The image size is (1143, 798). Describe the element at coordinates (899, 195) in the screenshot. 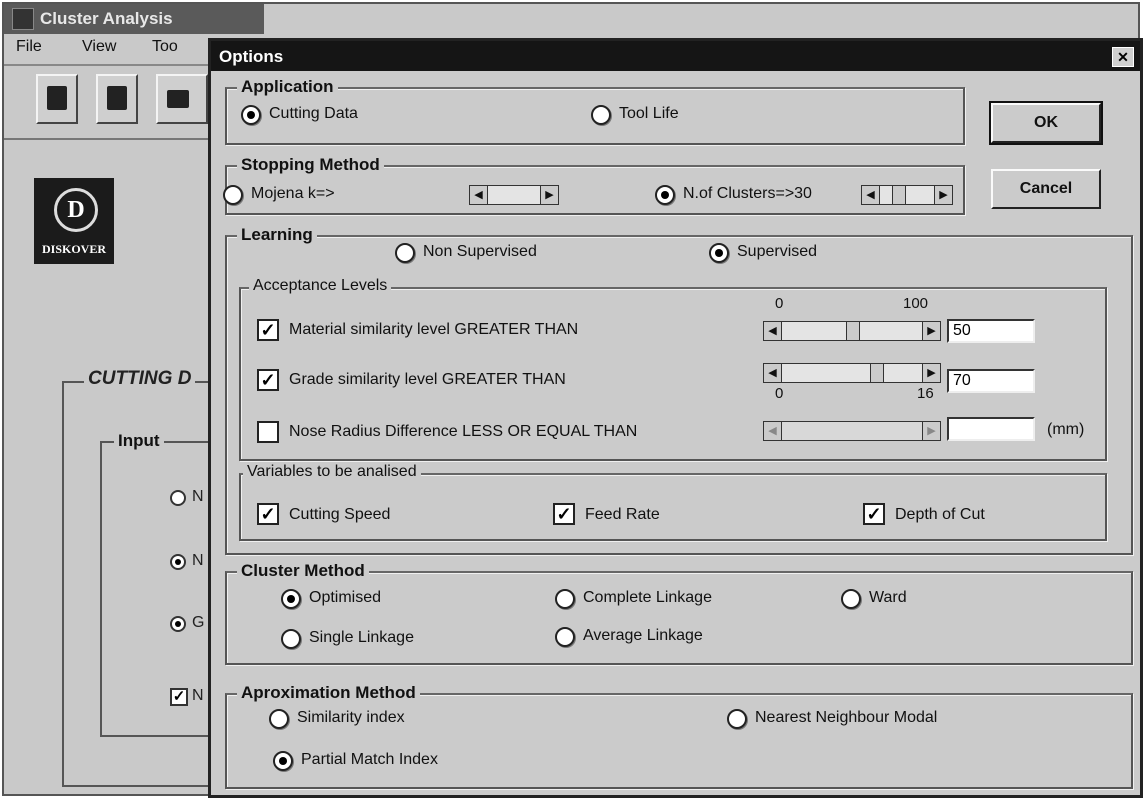

I see `scroll-thumb` at that location.